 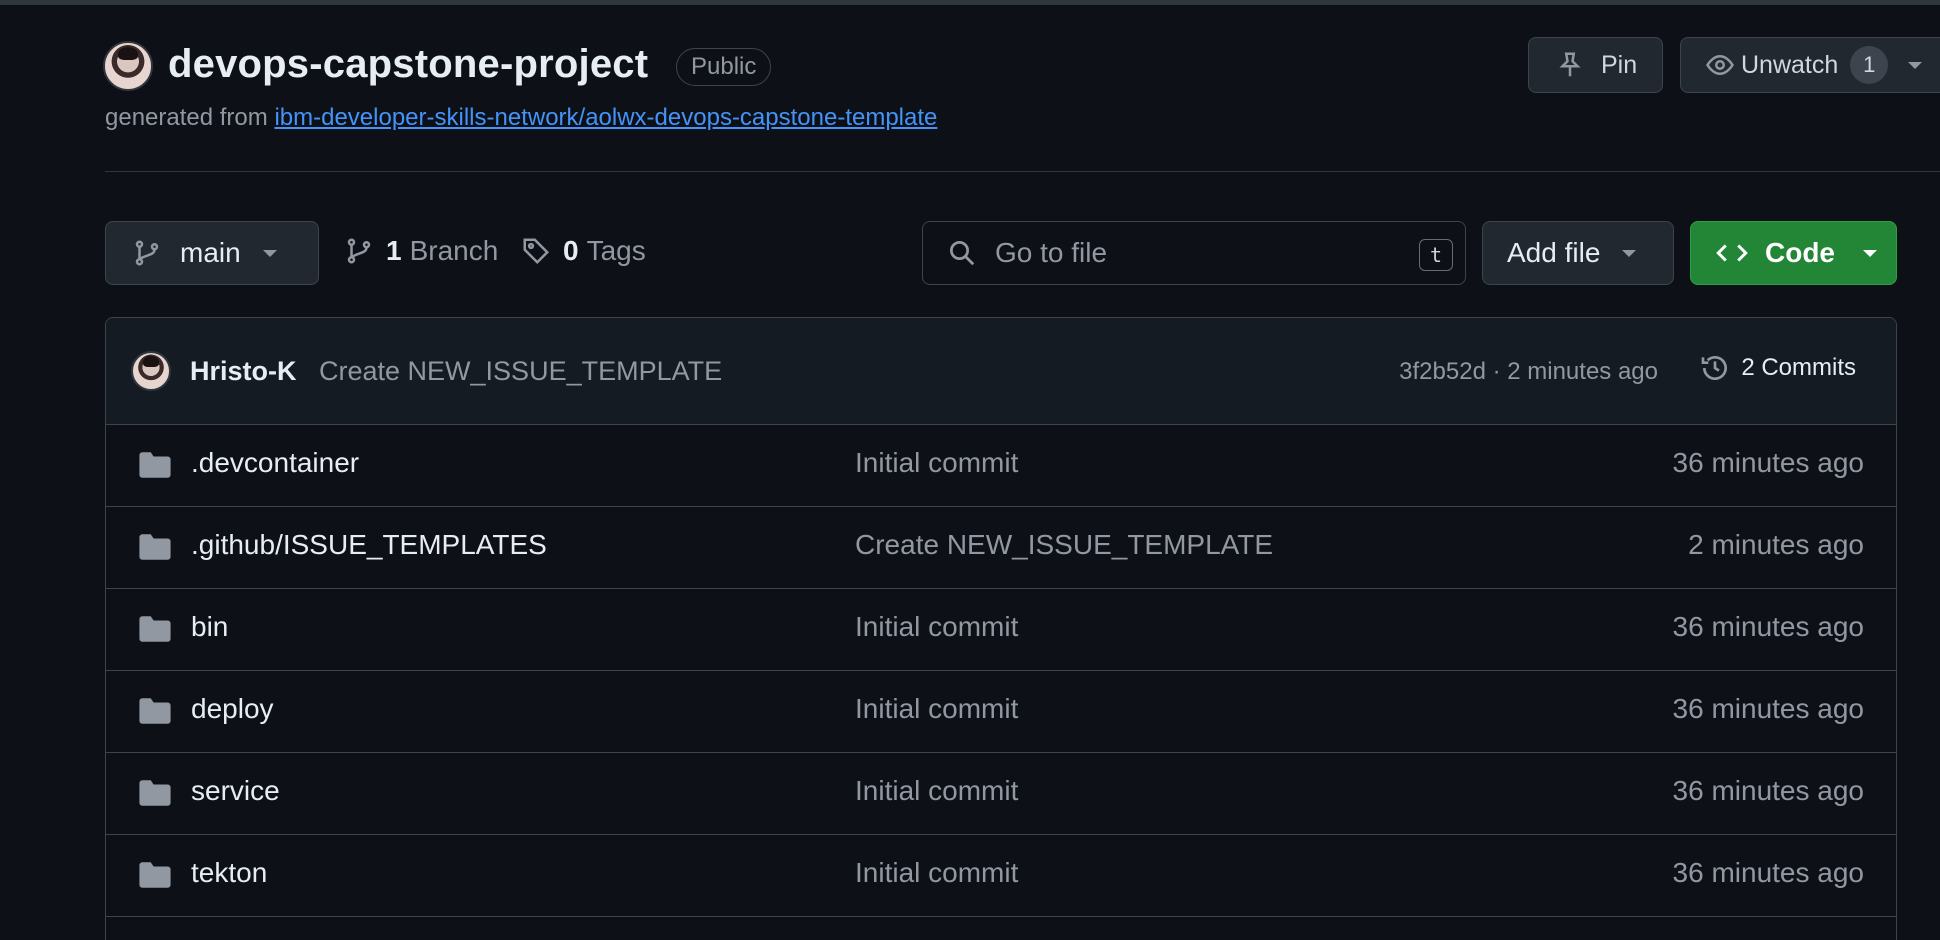 What do you see at coordinates (1720, 65) in the screenshot?
I see `eye-icon` at bounding box center [1720, 65].